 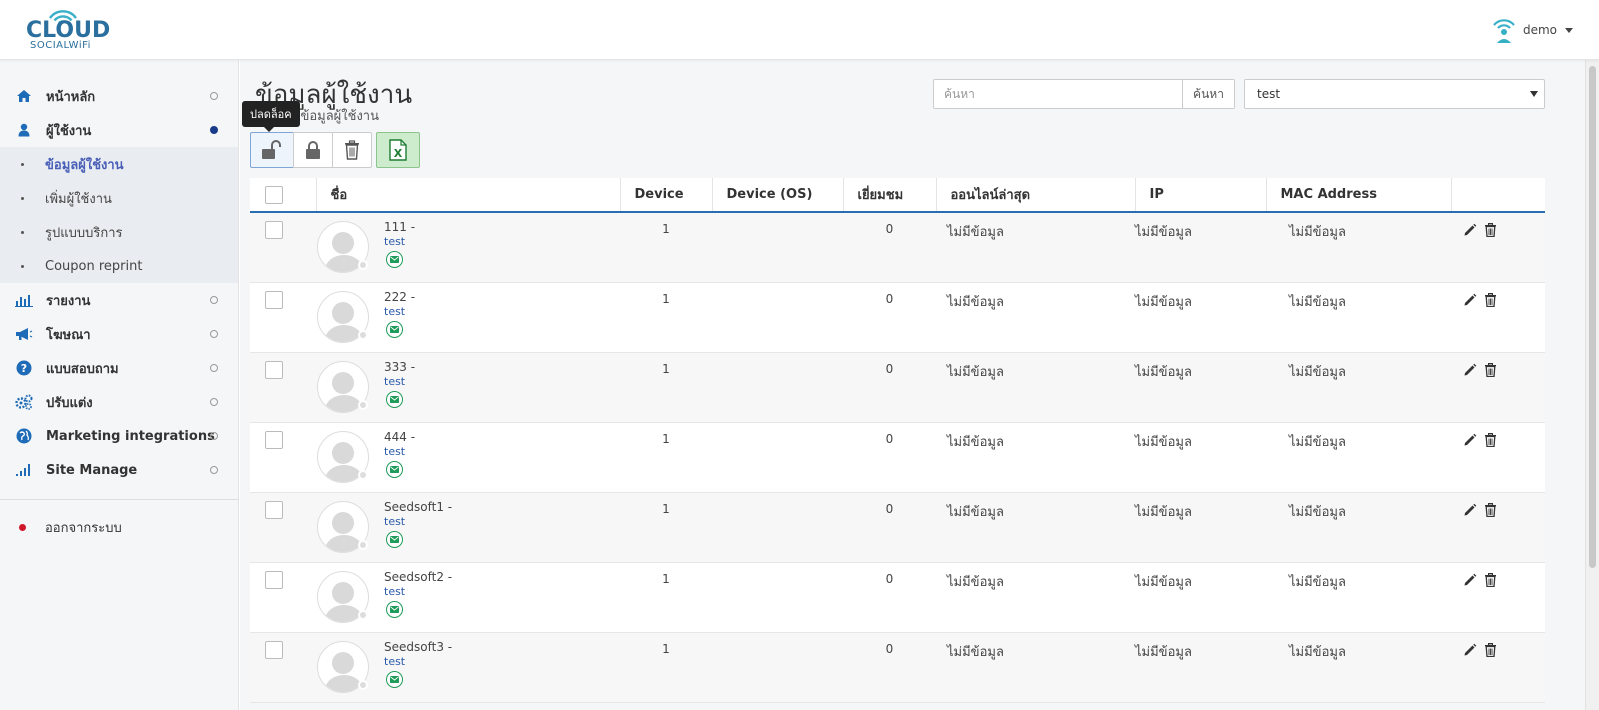 I want to click on question-icon: ?, so click(x=24, y=368).